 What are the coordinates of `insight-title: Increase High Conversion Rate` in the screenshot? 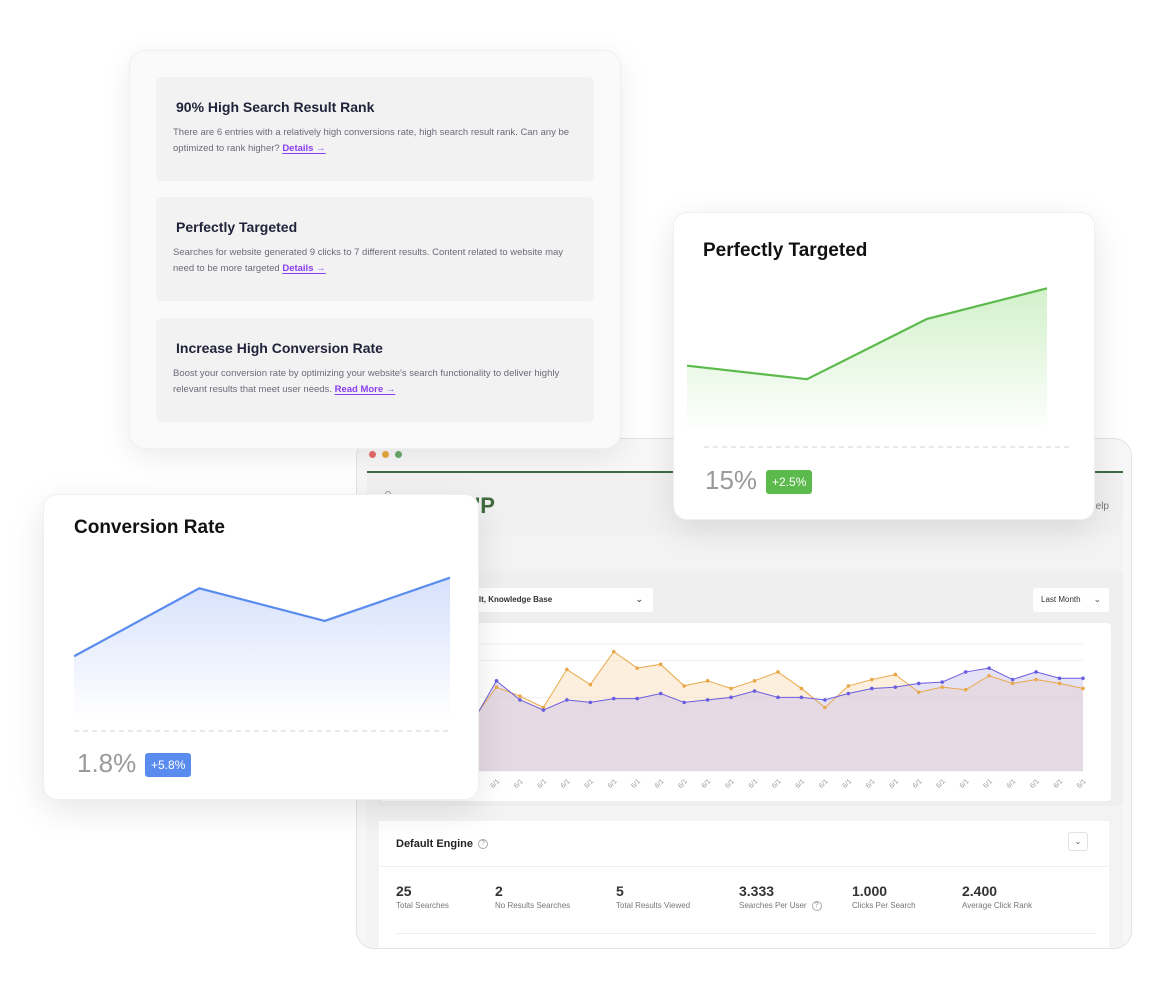 It's located at (279, 348).